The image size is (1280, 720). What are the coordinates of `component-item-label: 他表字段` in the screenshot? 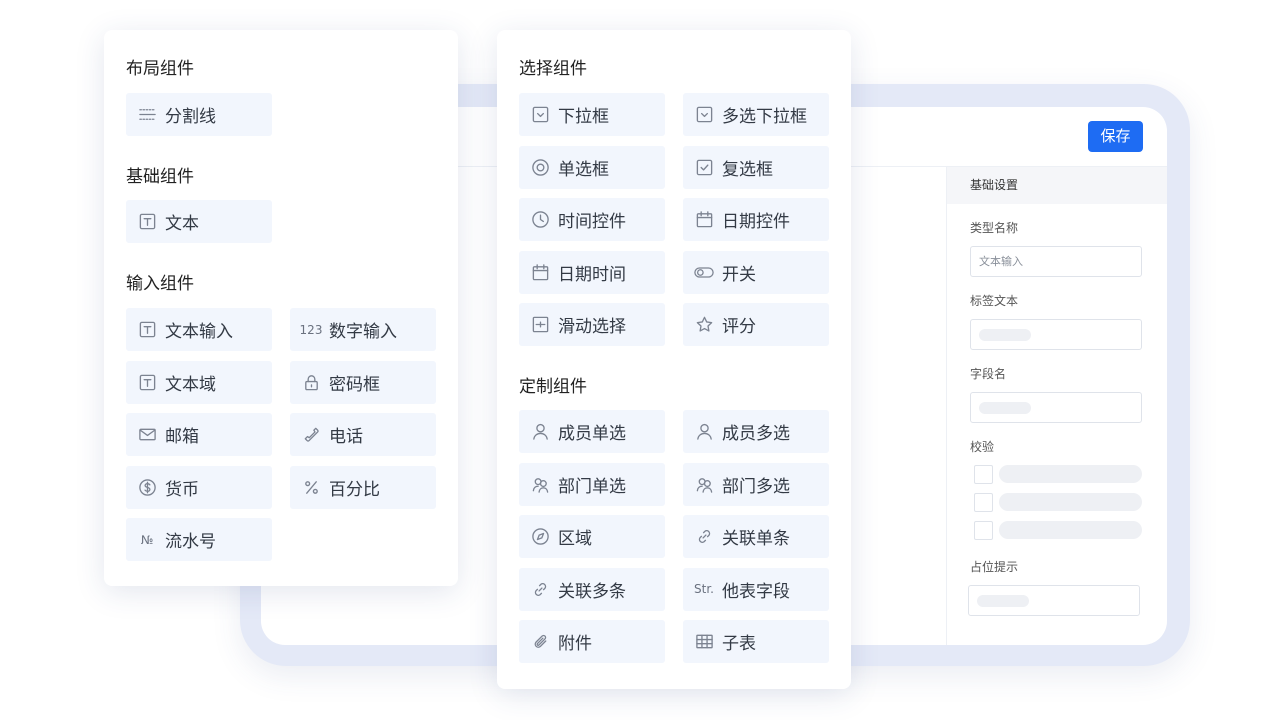 It's located at (756, 591).